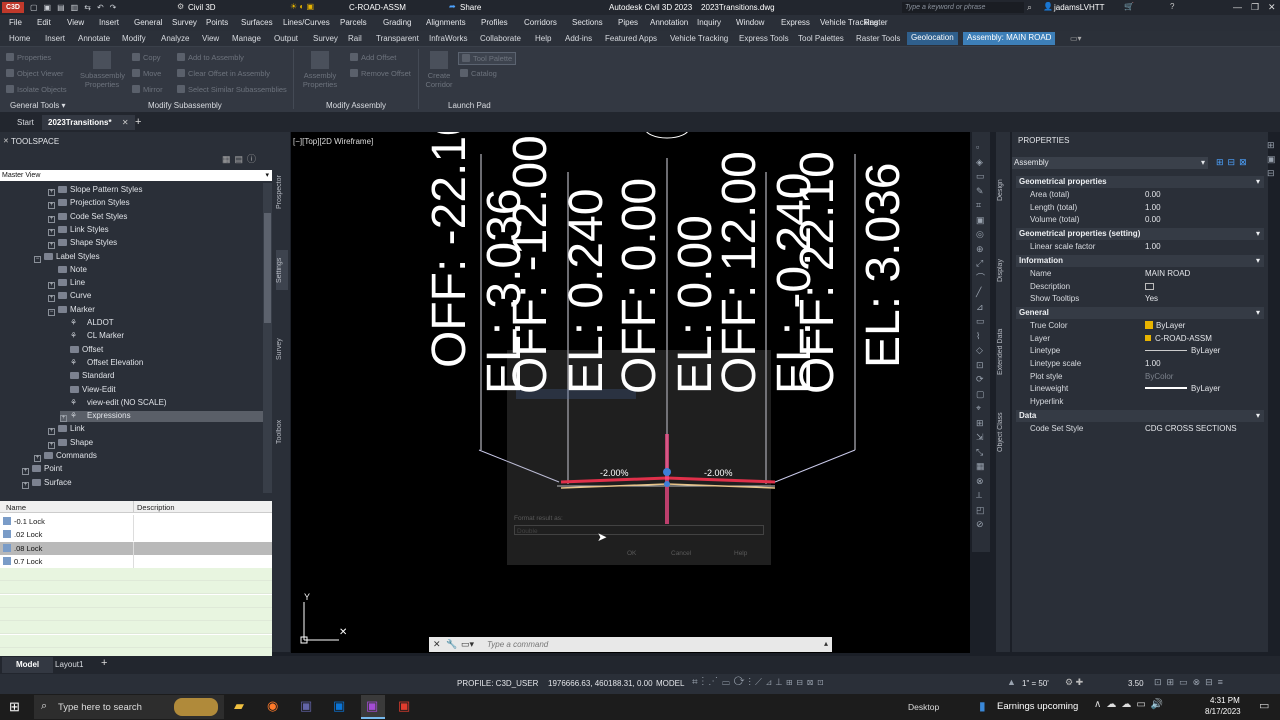 This screenshot has width=1280, height=720. I want to click on menu-item-survey: Survey, so click(184, 22).